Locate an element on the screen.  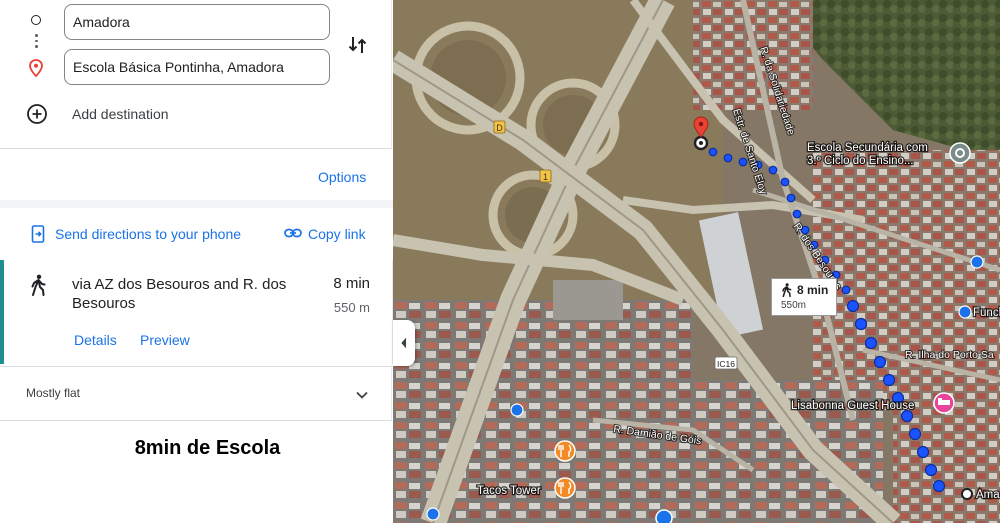
route-connector-dots-icon is located at coordinates (36, 42).